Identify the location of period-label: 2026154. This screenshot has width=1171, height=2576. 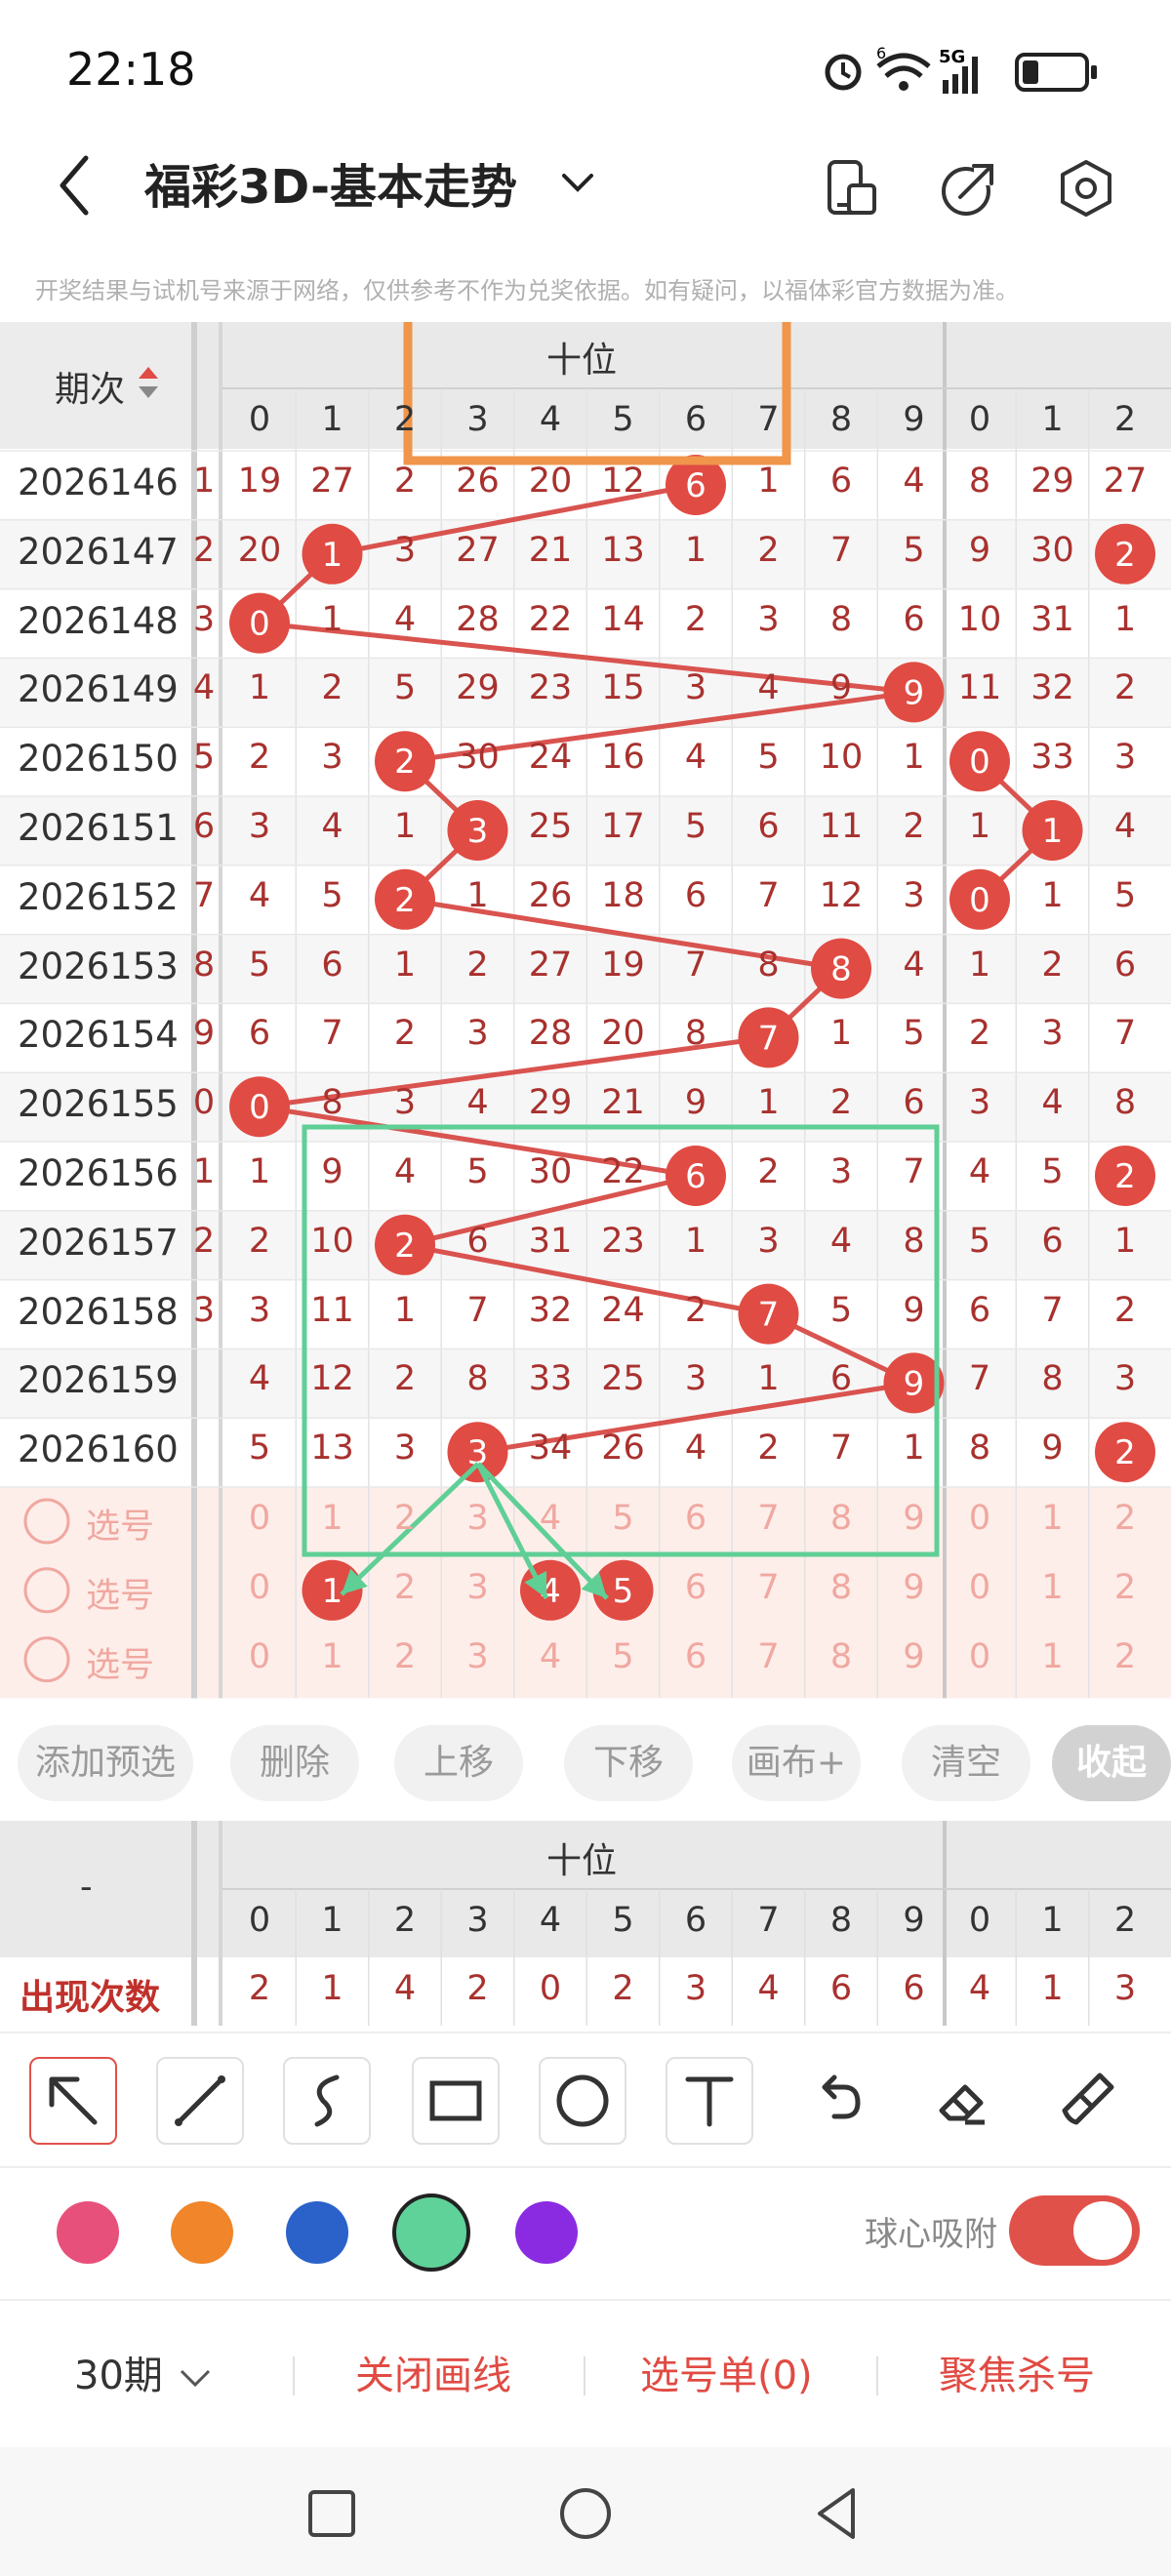
(98, 1035).